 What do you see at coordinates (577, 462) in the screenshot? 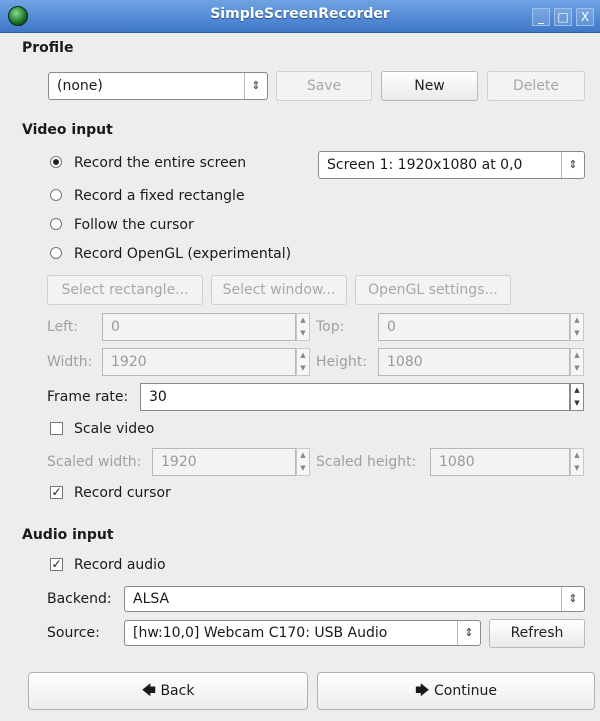
I see `scaled-height-spinner: ▲ ▼` at bounding box center [577, 462].